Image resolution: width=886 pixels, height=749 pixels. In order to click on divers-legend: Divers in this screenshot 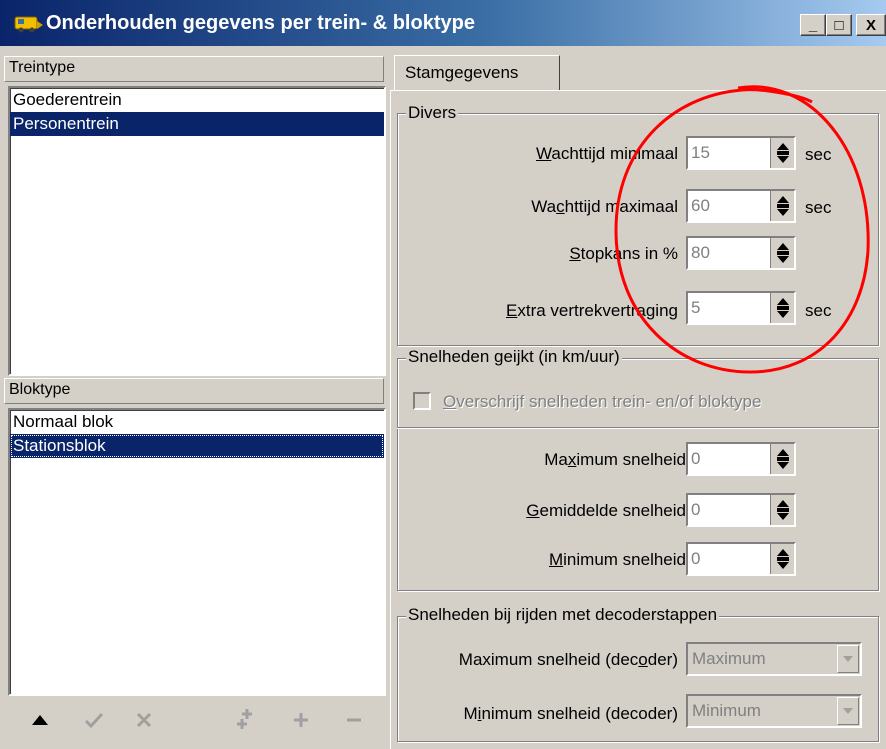, I will do `click(432, 113)`.